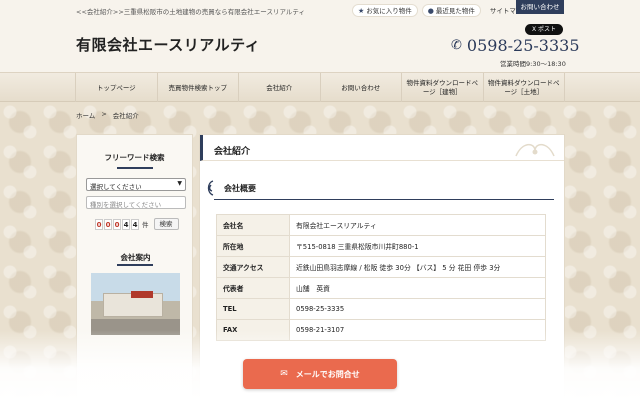 The image size is (640, 400). I want to click on table-row: TEL 0598-25-3335, so click(381, 309).